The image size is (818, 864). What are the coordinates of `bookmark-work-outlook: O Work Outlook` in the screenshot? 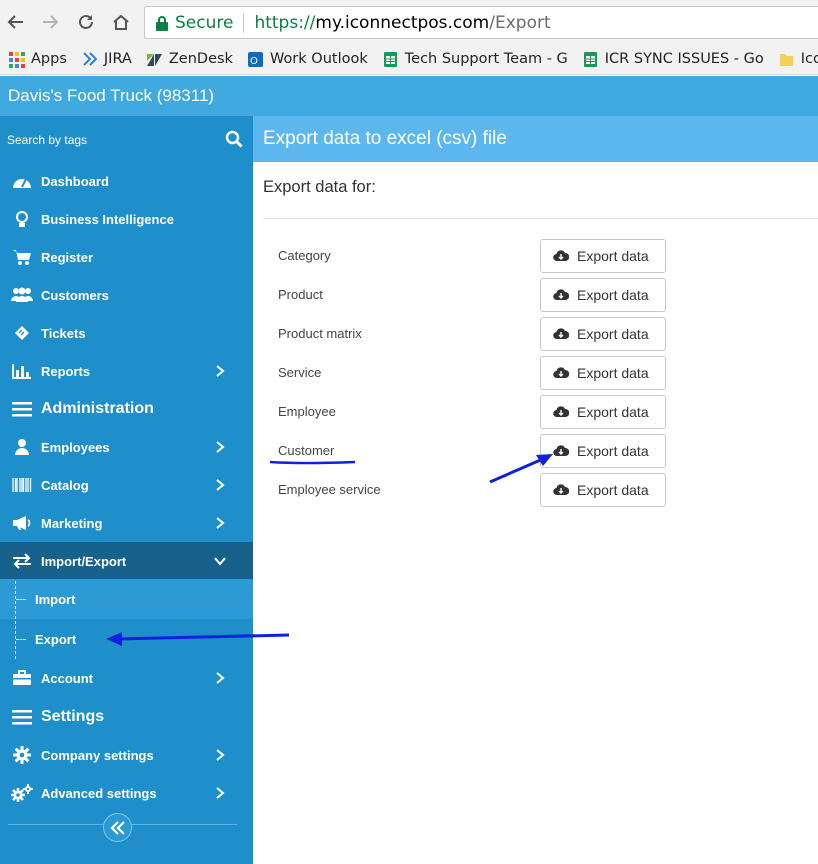 It's located at (307, 59).